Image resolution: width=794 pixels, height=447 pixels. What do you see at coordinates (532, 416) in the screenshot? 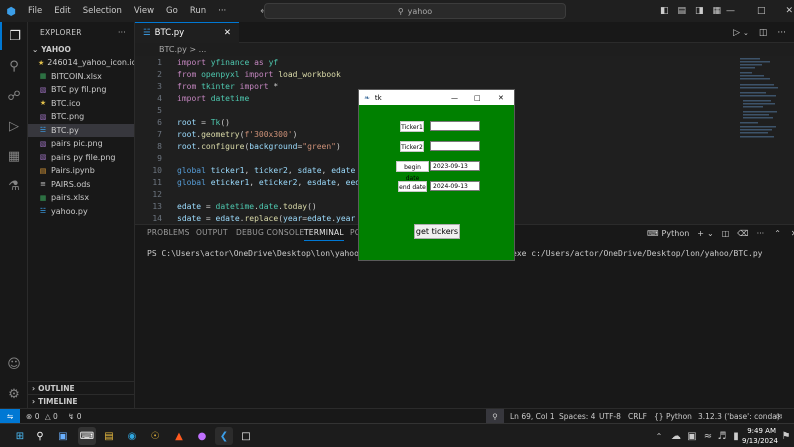
I see `cursor-position: Ln 69, Col 1` at bounding box center [532, 416].